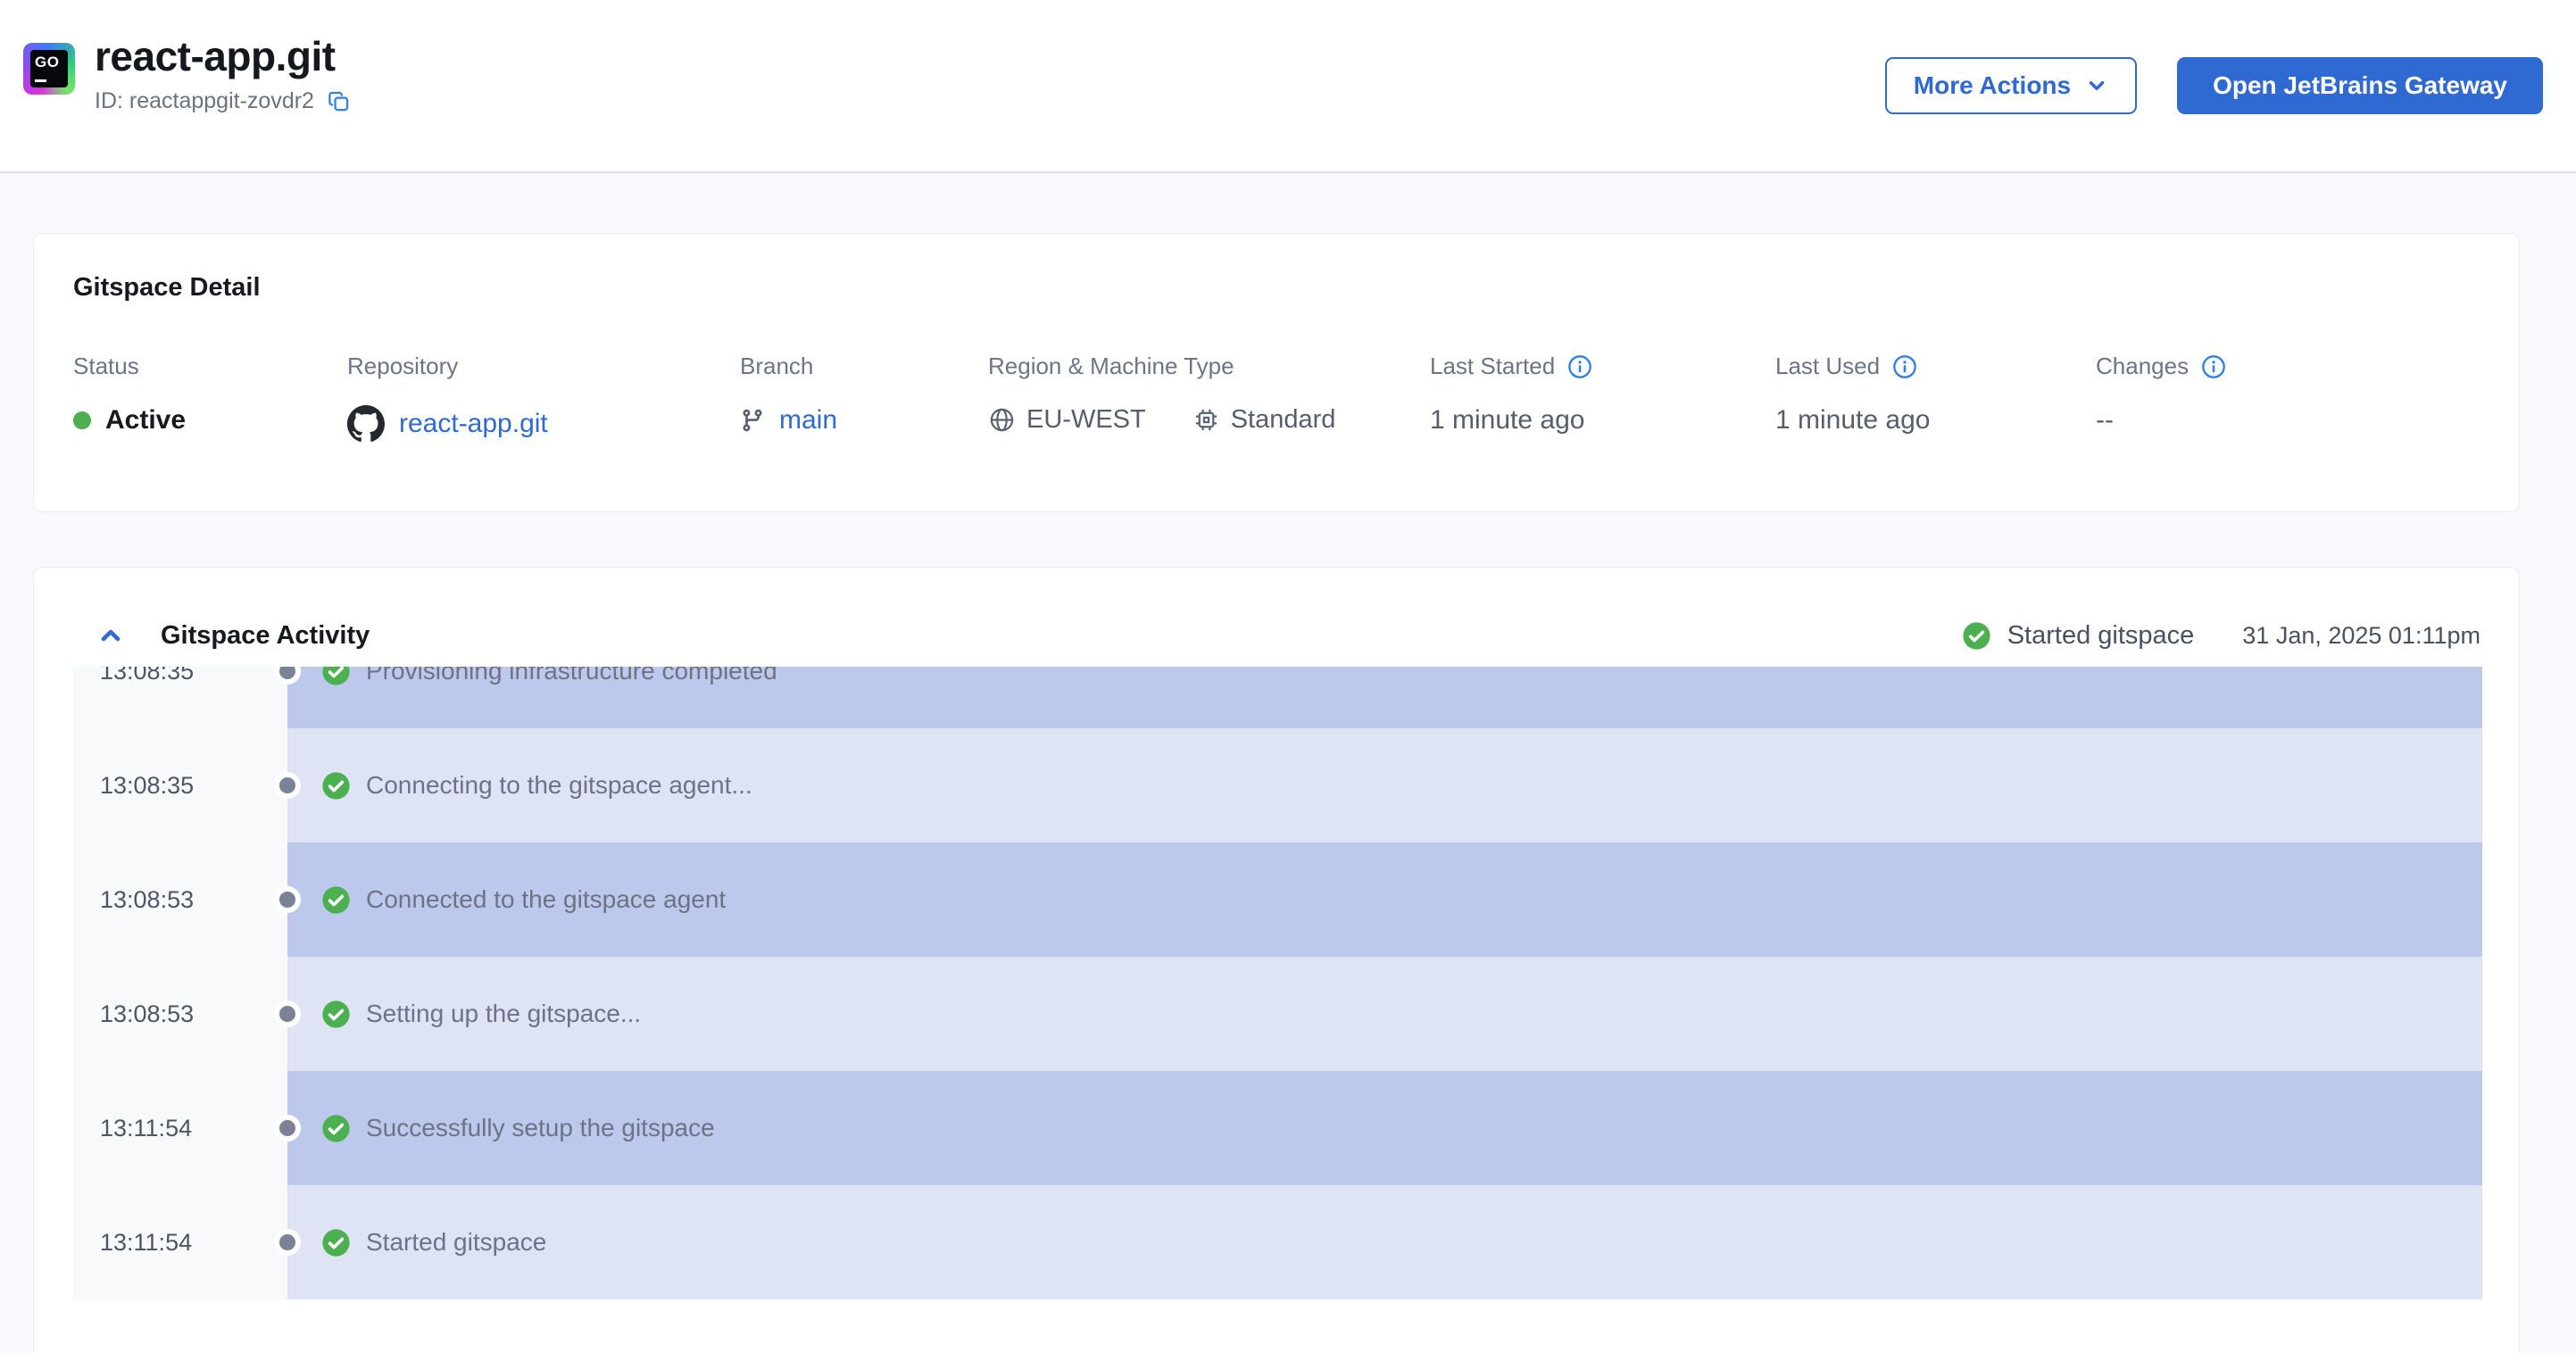 This screenshot has height=1353, width=2576. Describe the element at coordinates (808, 420) in the screenshot. I see `branch-link: main` at that location.